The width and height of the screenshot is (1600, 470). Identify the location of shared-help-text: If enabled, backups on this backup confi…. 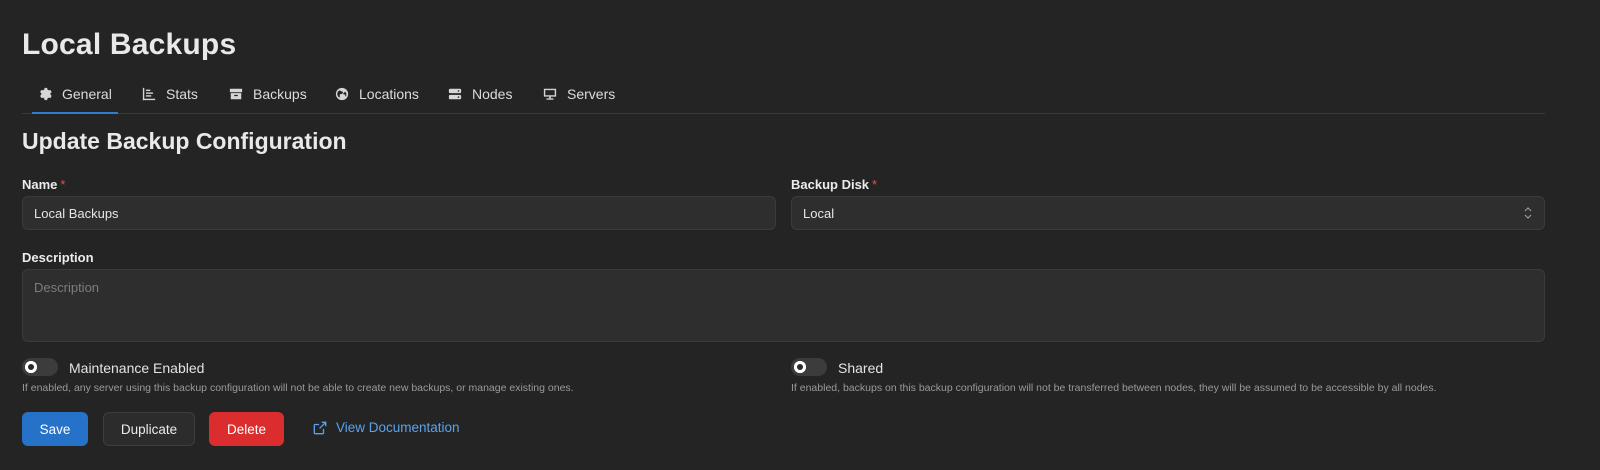
(1114, 388).